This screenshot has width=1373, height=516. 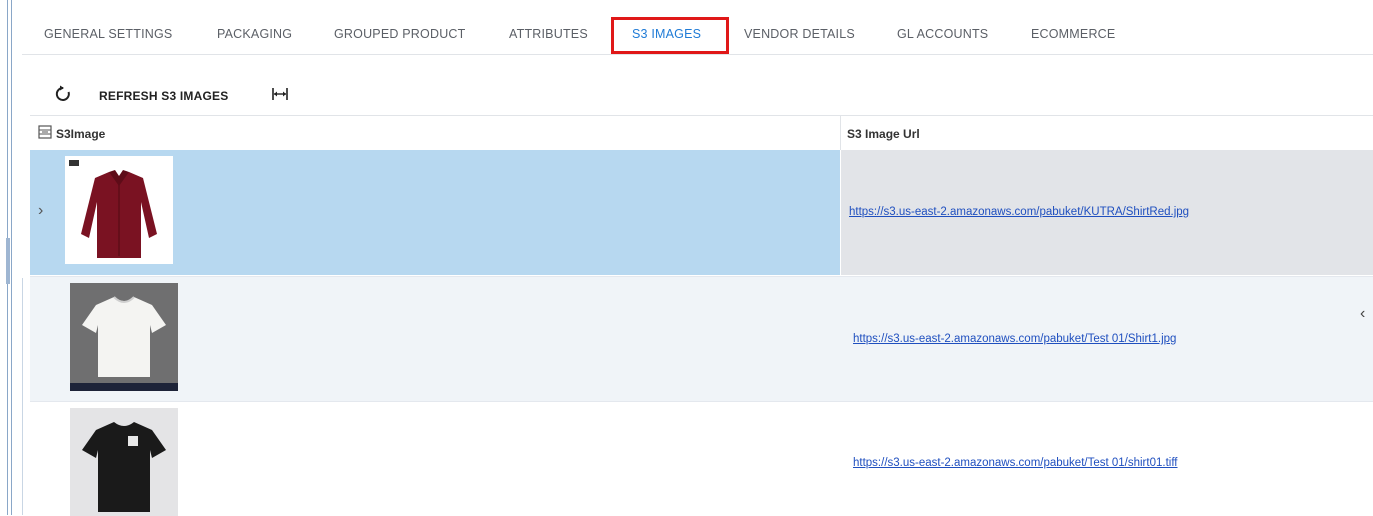 I want to click on grid-header: S3Image S3 Image Url, so click(x=701, y=133).